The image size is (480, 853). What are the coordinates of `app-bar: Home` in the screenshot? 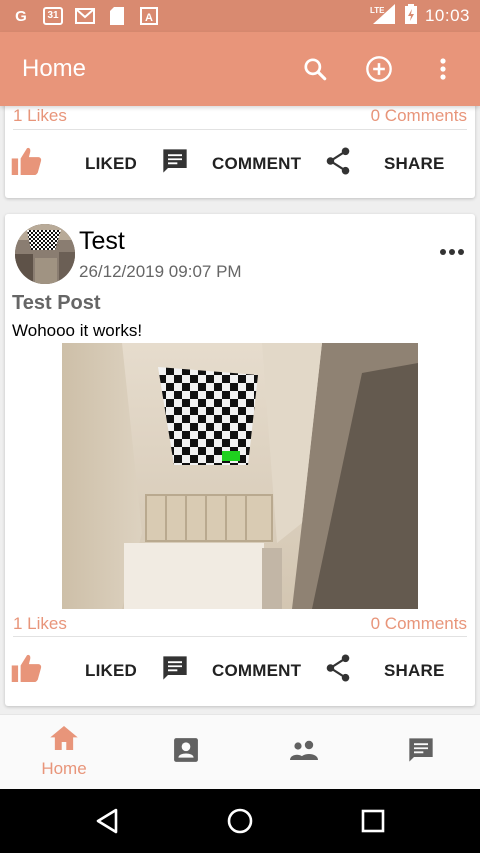 It's located at (240, 69).